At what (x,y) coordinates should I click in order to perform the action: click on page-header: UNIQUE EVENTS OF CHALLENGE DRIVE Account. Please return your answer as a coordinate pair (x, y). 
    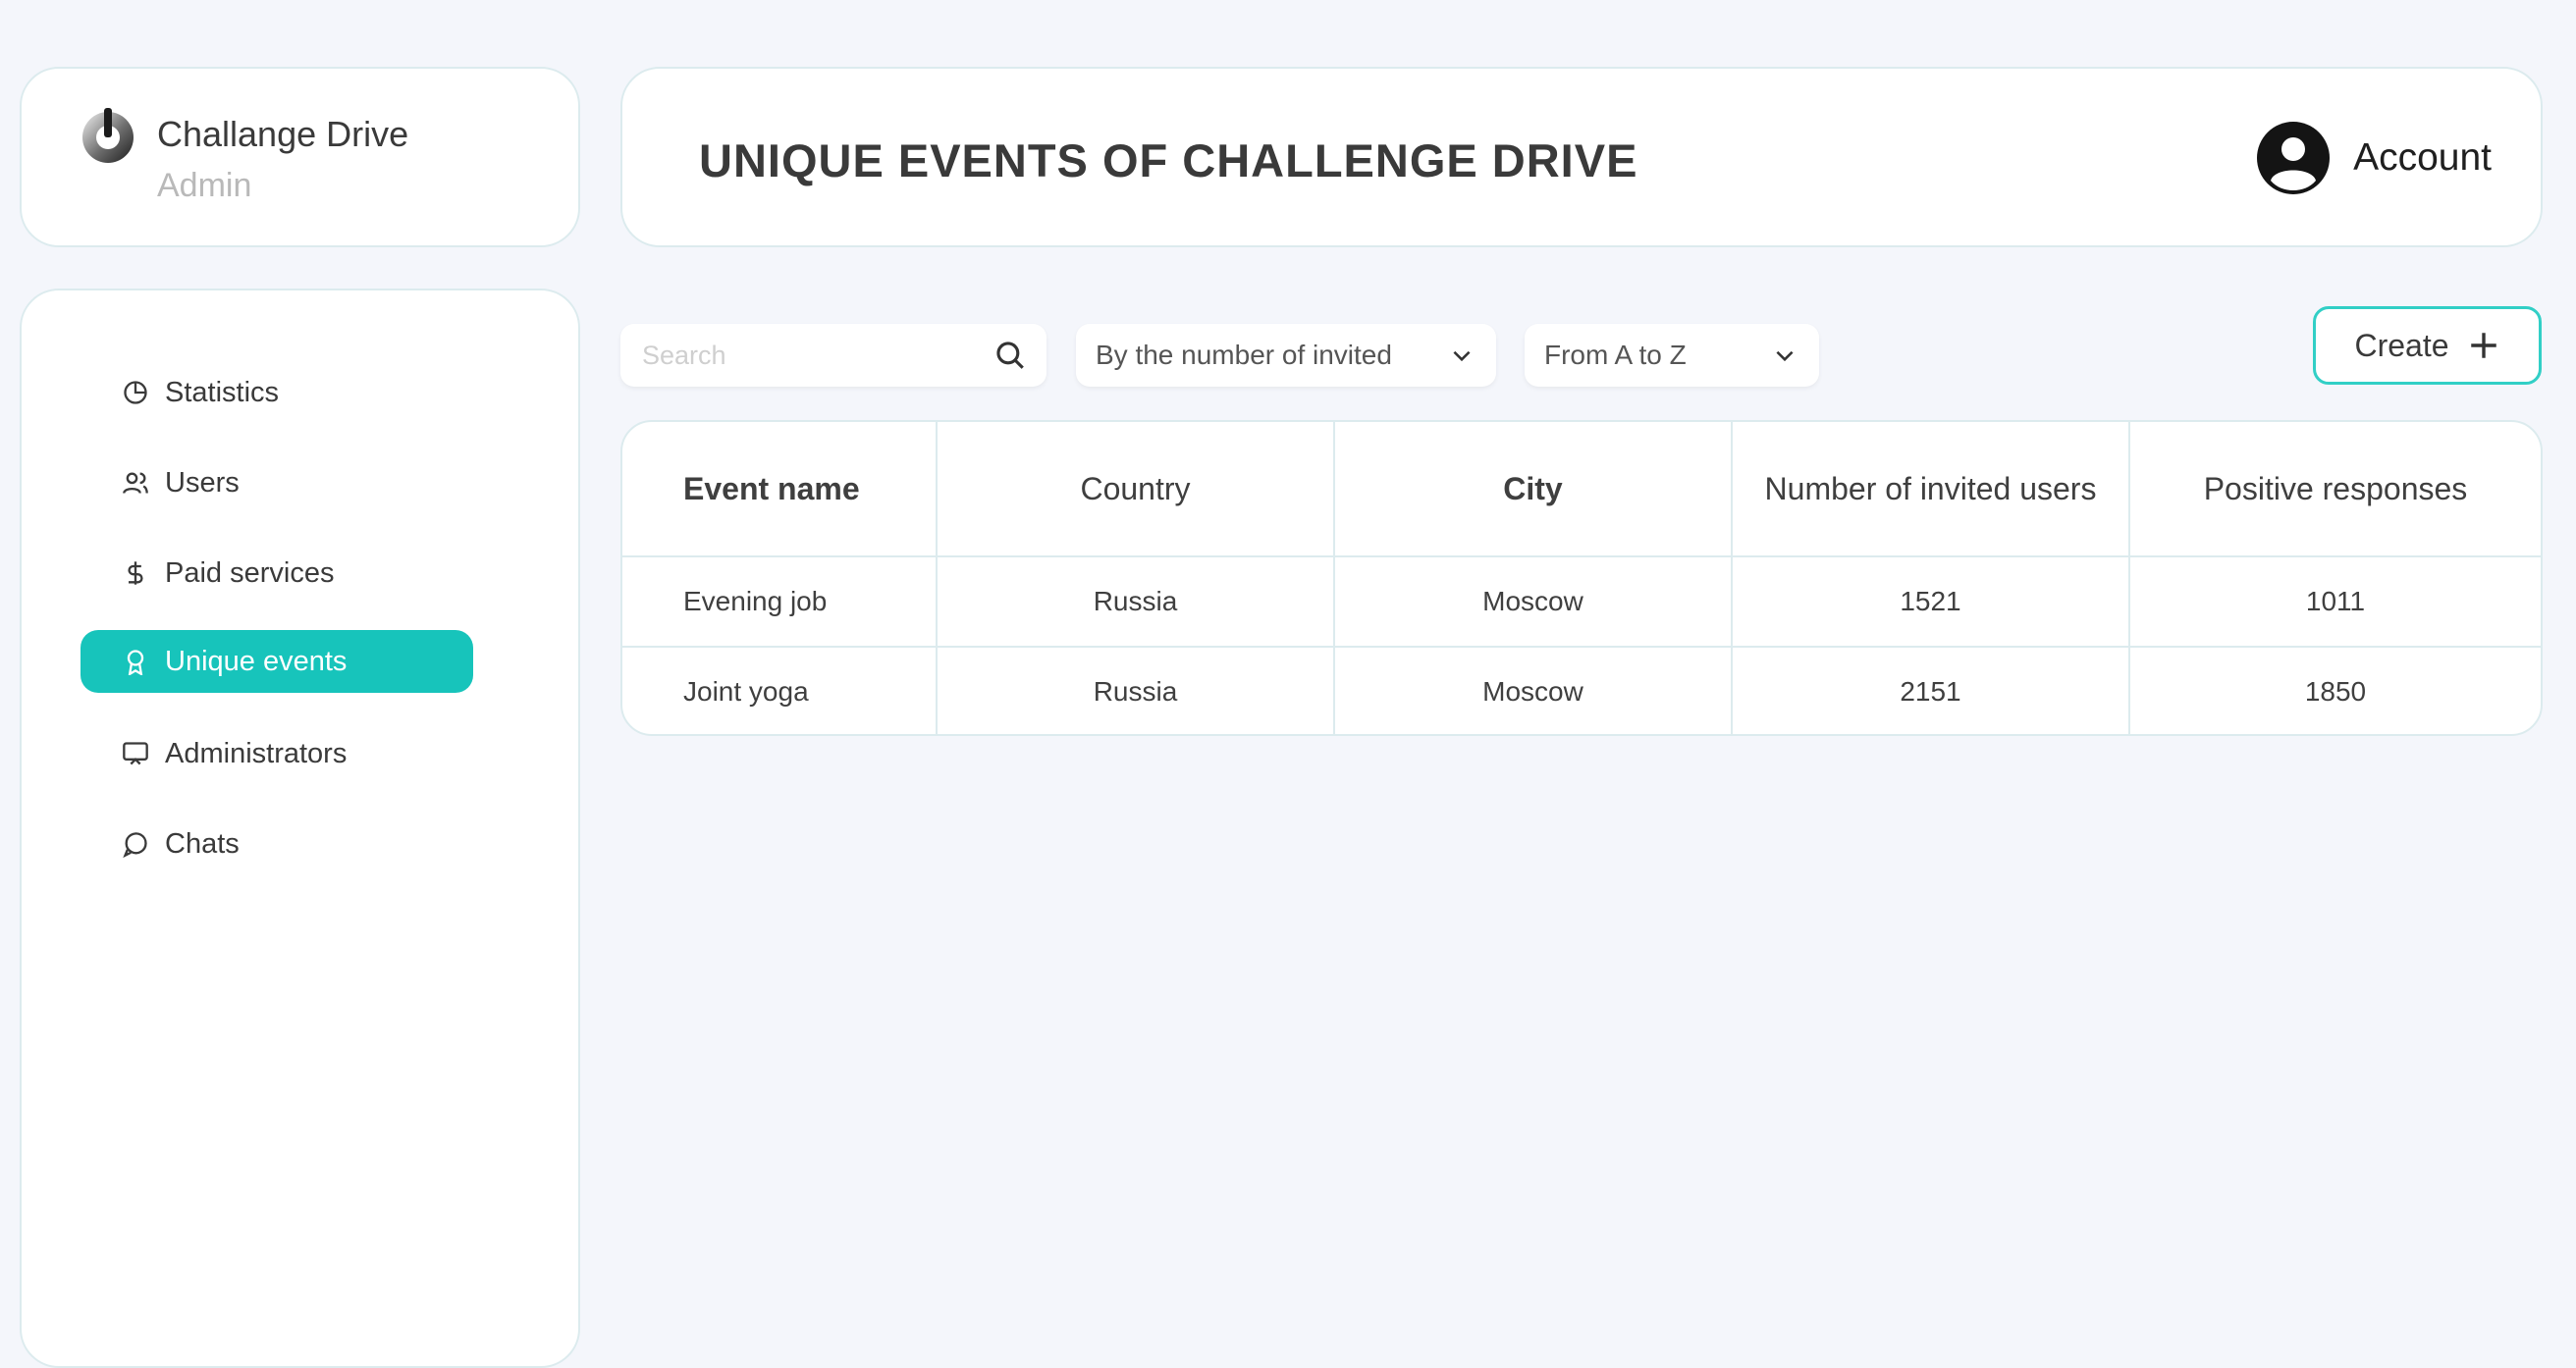
    Looking at the image, I should click on (1581, 157).